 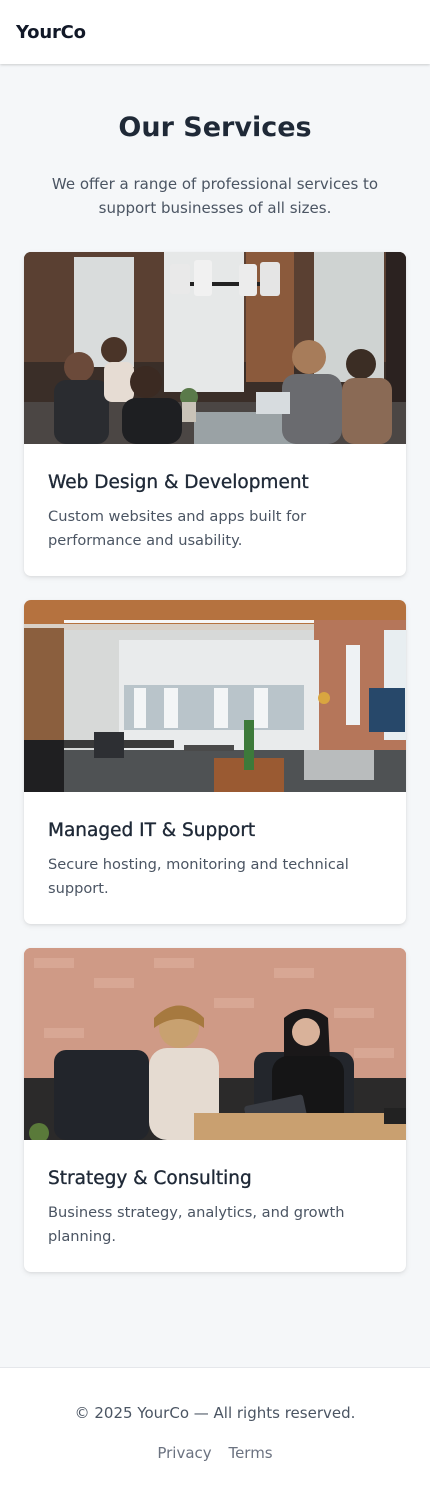 What do you see at coordinates (215, 127) in the screenshot?
I see `page-title: Our Services` at bounding box center [215, 127].